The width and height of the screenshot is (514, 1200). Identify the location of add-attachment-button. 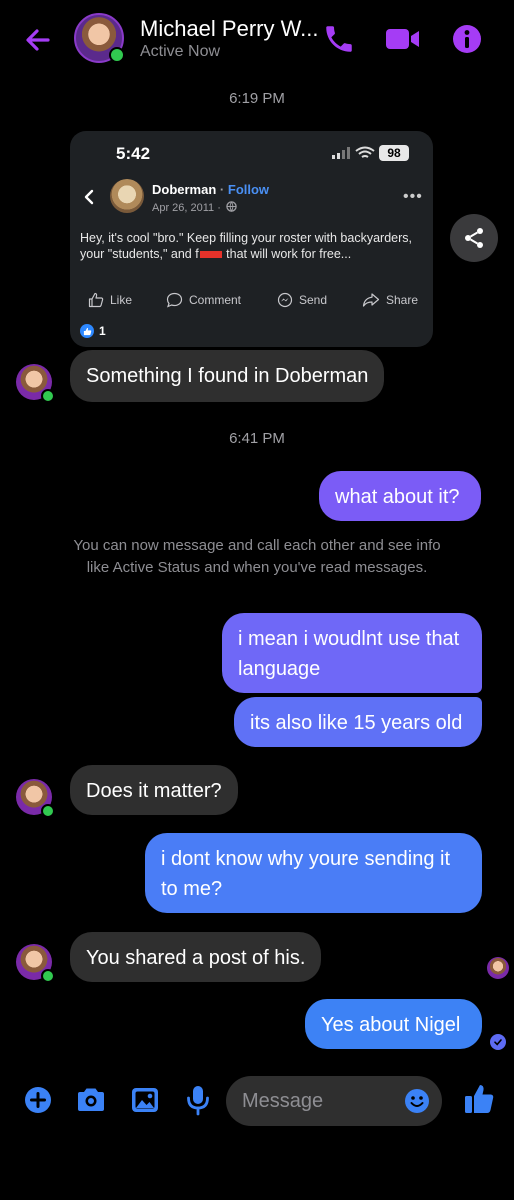
(38, 1100).